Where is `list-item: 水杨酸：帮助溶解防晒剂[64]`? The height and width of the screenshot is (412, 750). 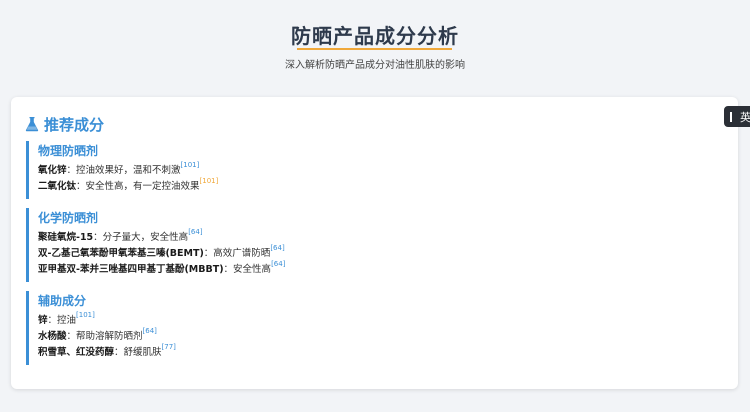 list-item: 水杨酸：帮助溶解防晒剂[64] is located at coordinates (107, 336).